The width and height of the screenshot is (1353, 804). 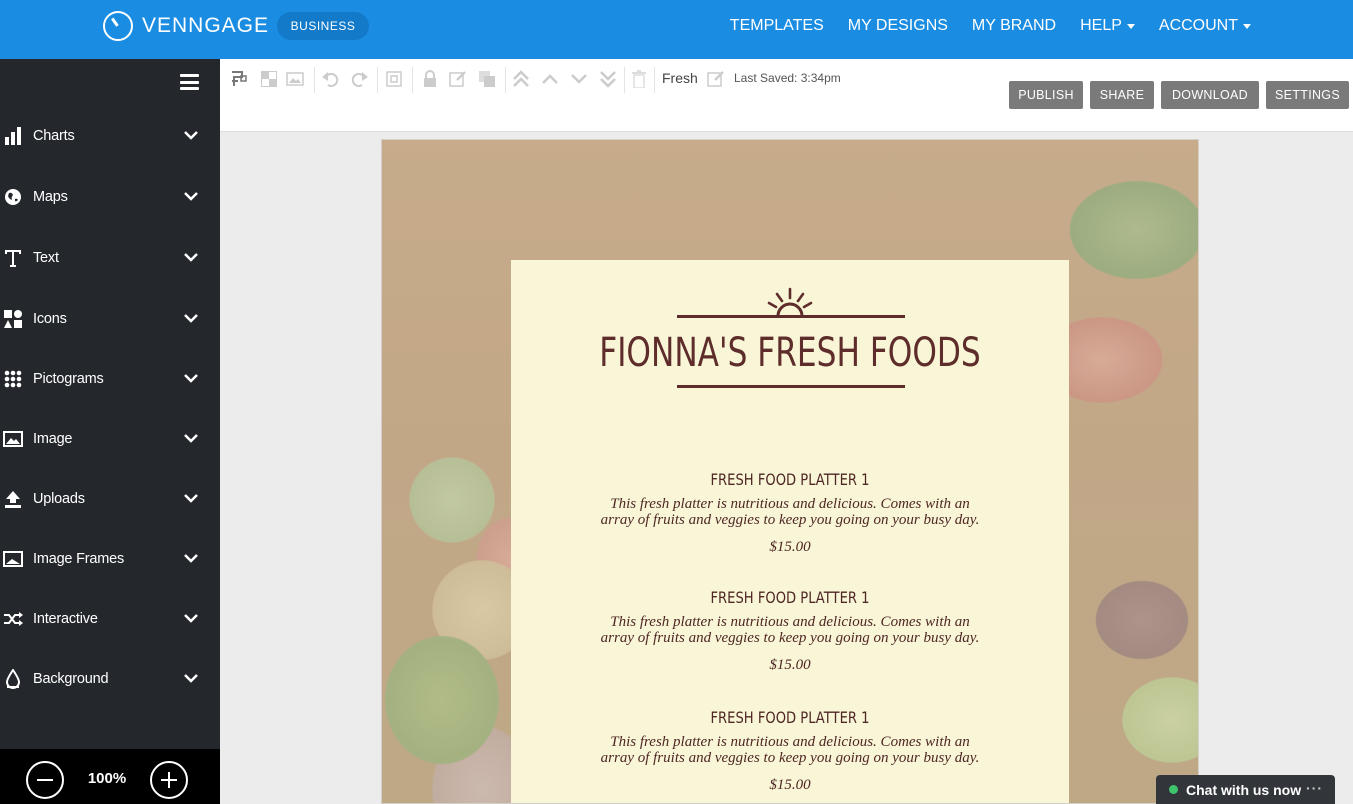 What do you see at coordinates (206, 25) in the screenshot?
I see `brand-name: VENNGAGE` at bounding box center [206, 25].